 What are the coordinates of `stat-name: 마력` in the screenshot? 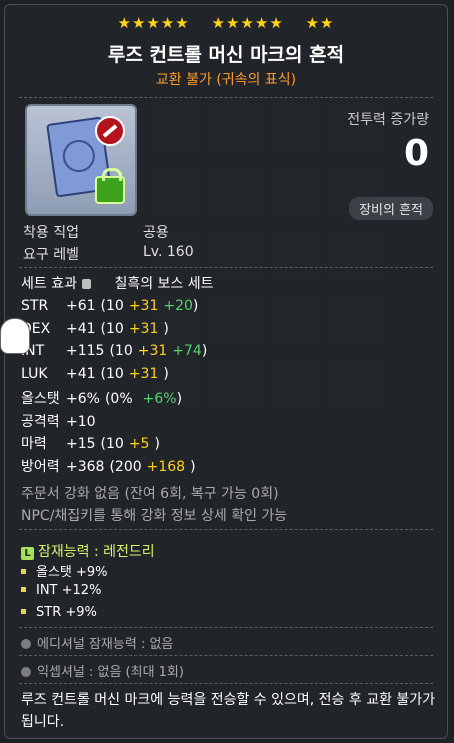 It's located at (34, 444).